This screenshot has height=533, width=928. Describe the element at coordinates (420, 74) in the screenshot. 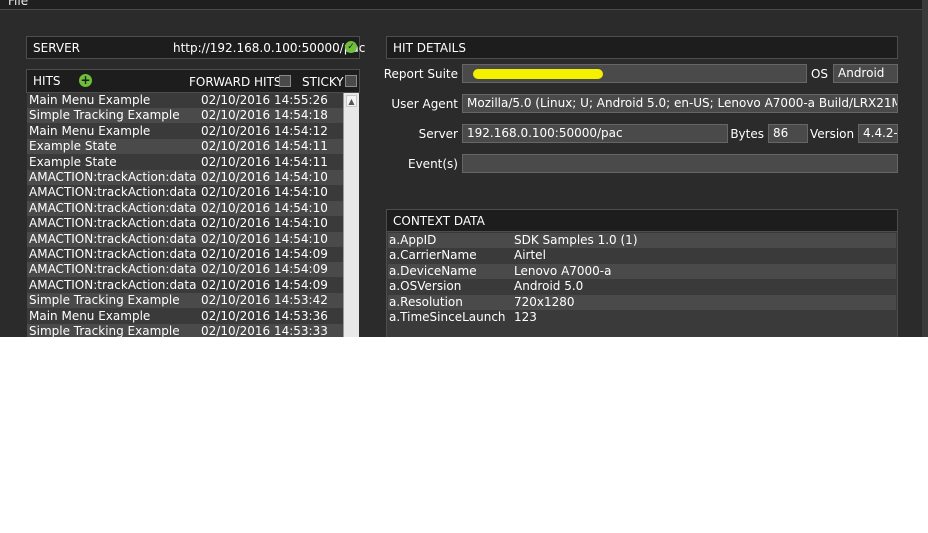

I see `report-suite-label: Report Suite` at that location.